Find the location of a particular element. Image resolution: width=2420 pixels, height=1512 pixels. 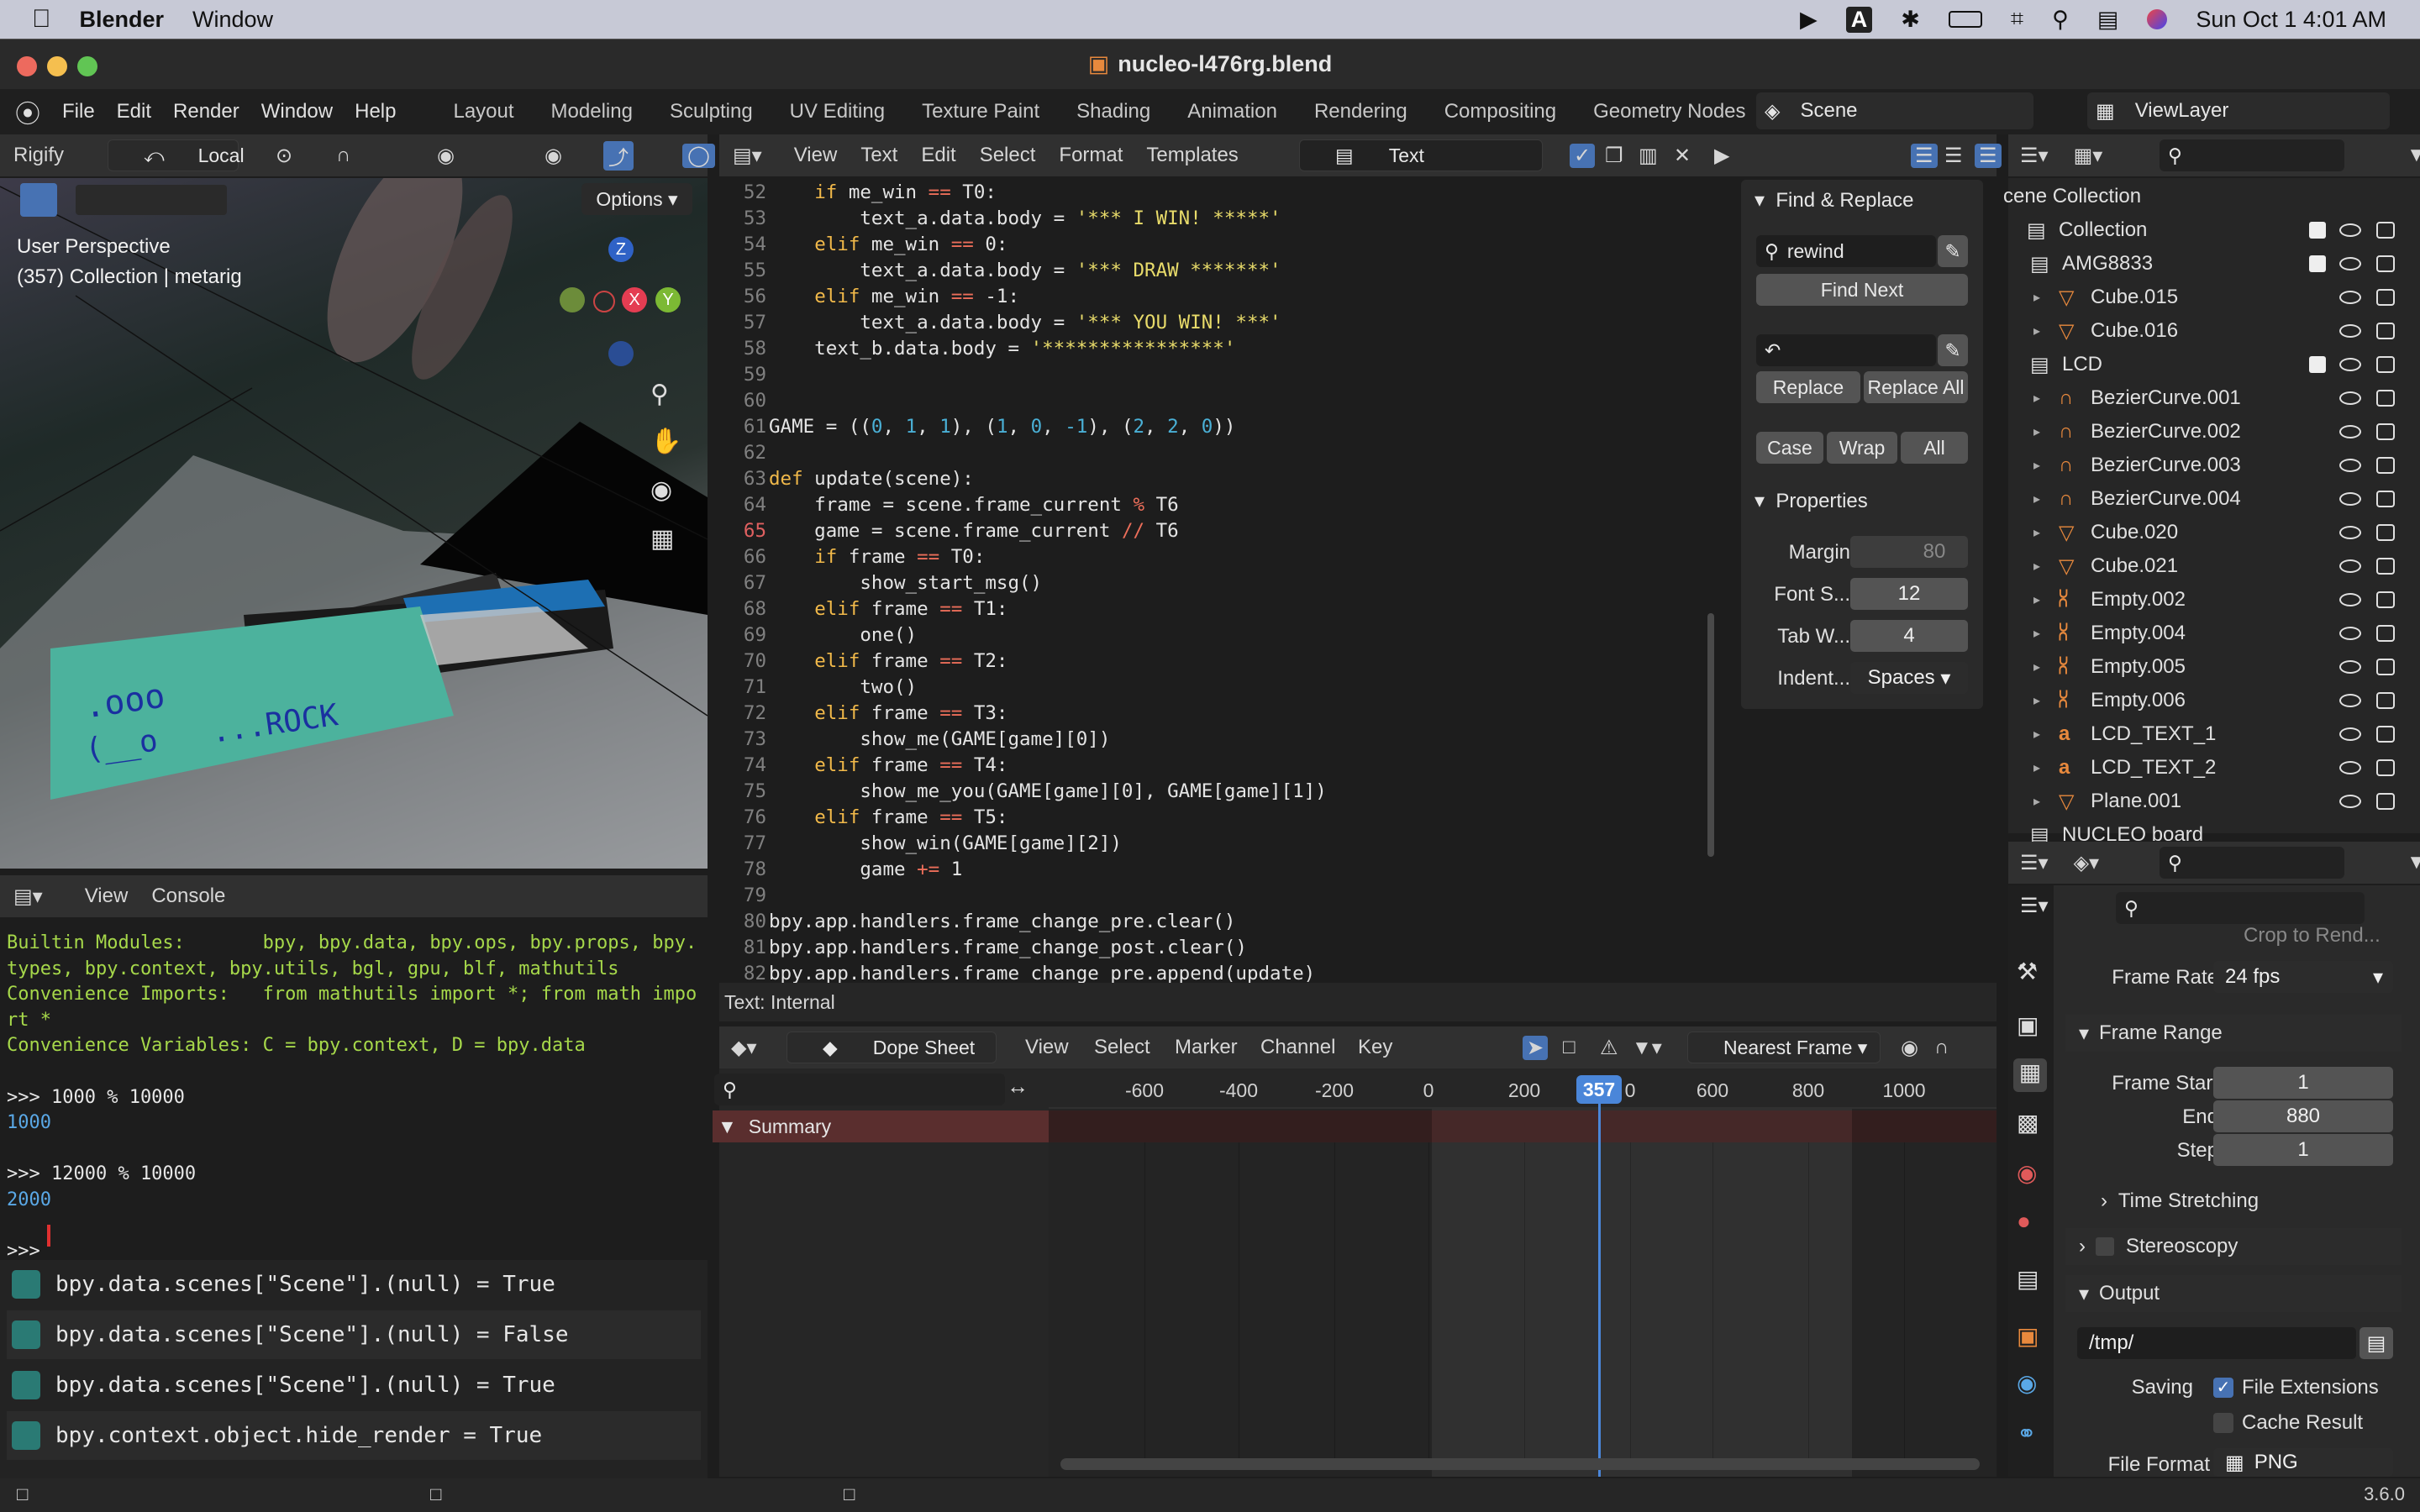

ds-menu-select: Select is located at coordinates (1122, 1047).